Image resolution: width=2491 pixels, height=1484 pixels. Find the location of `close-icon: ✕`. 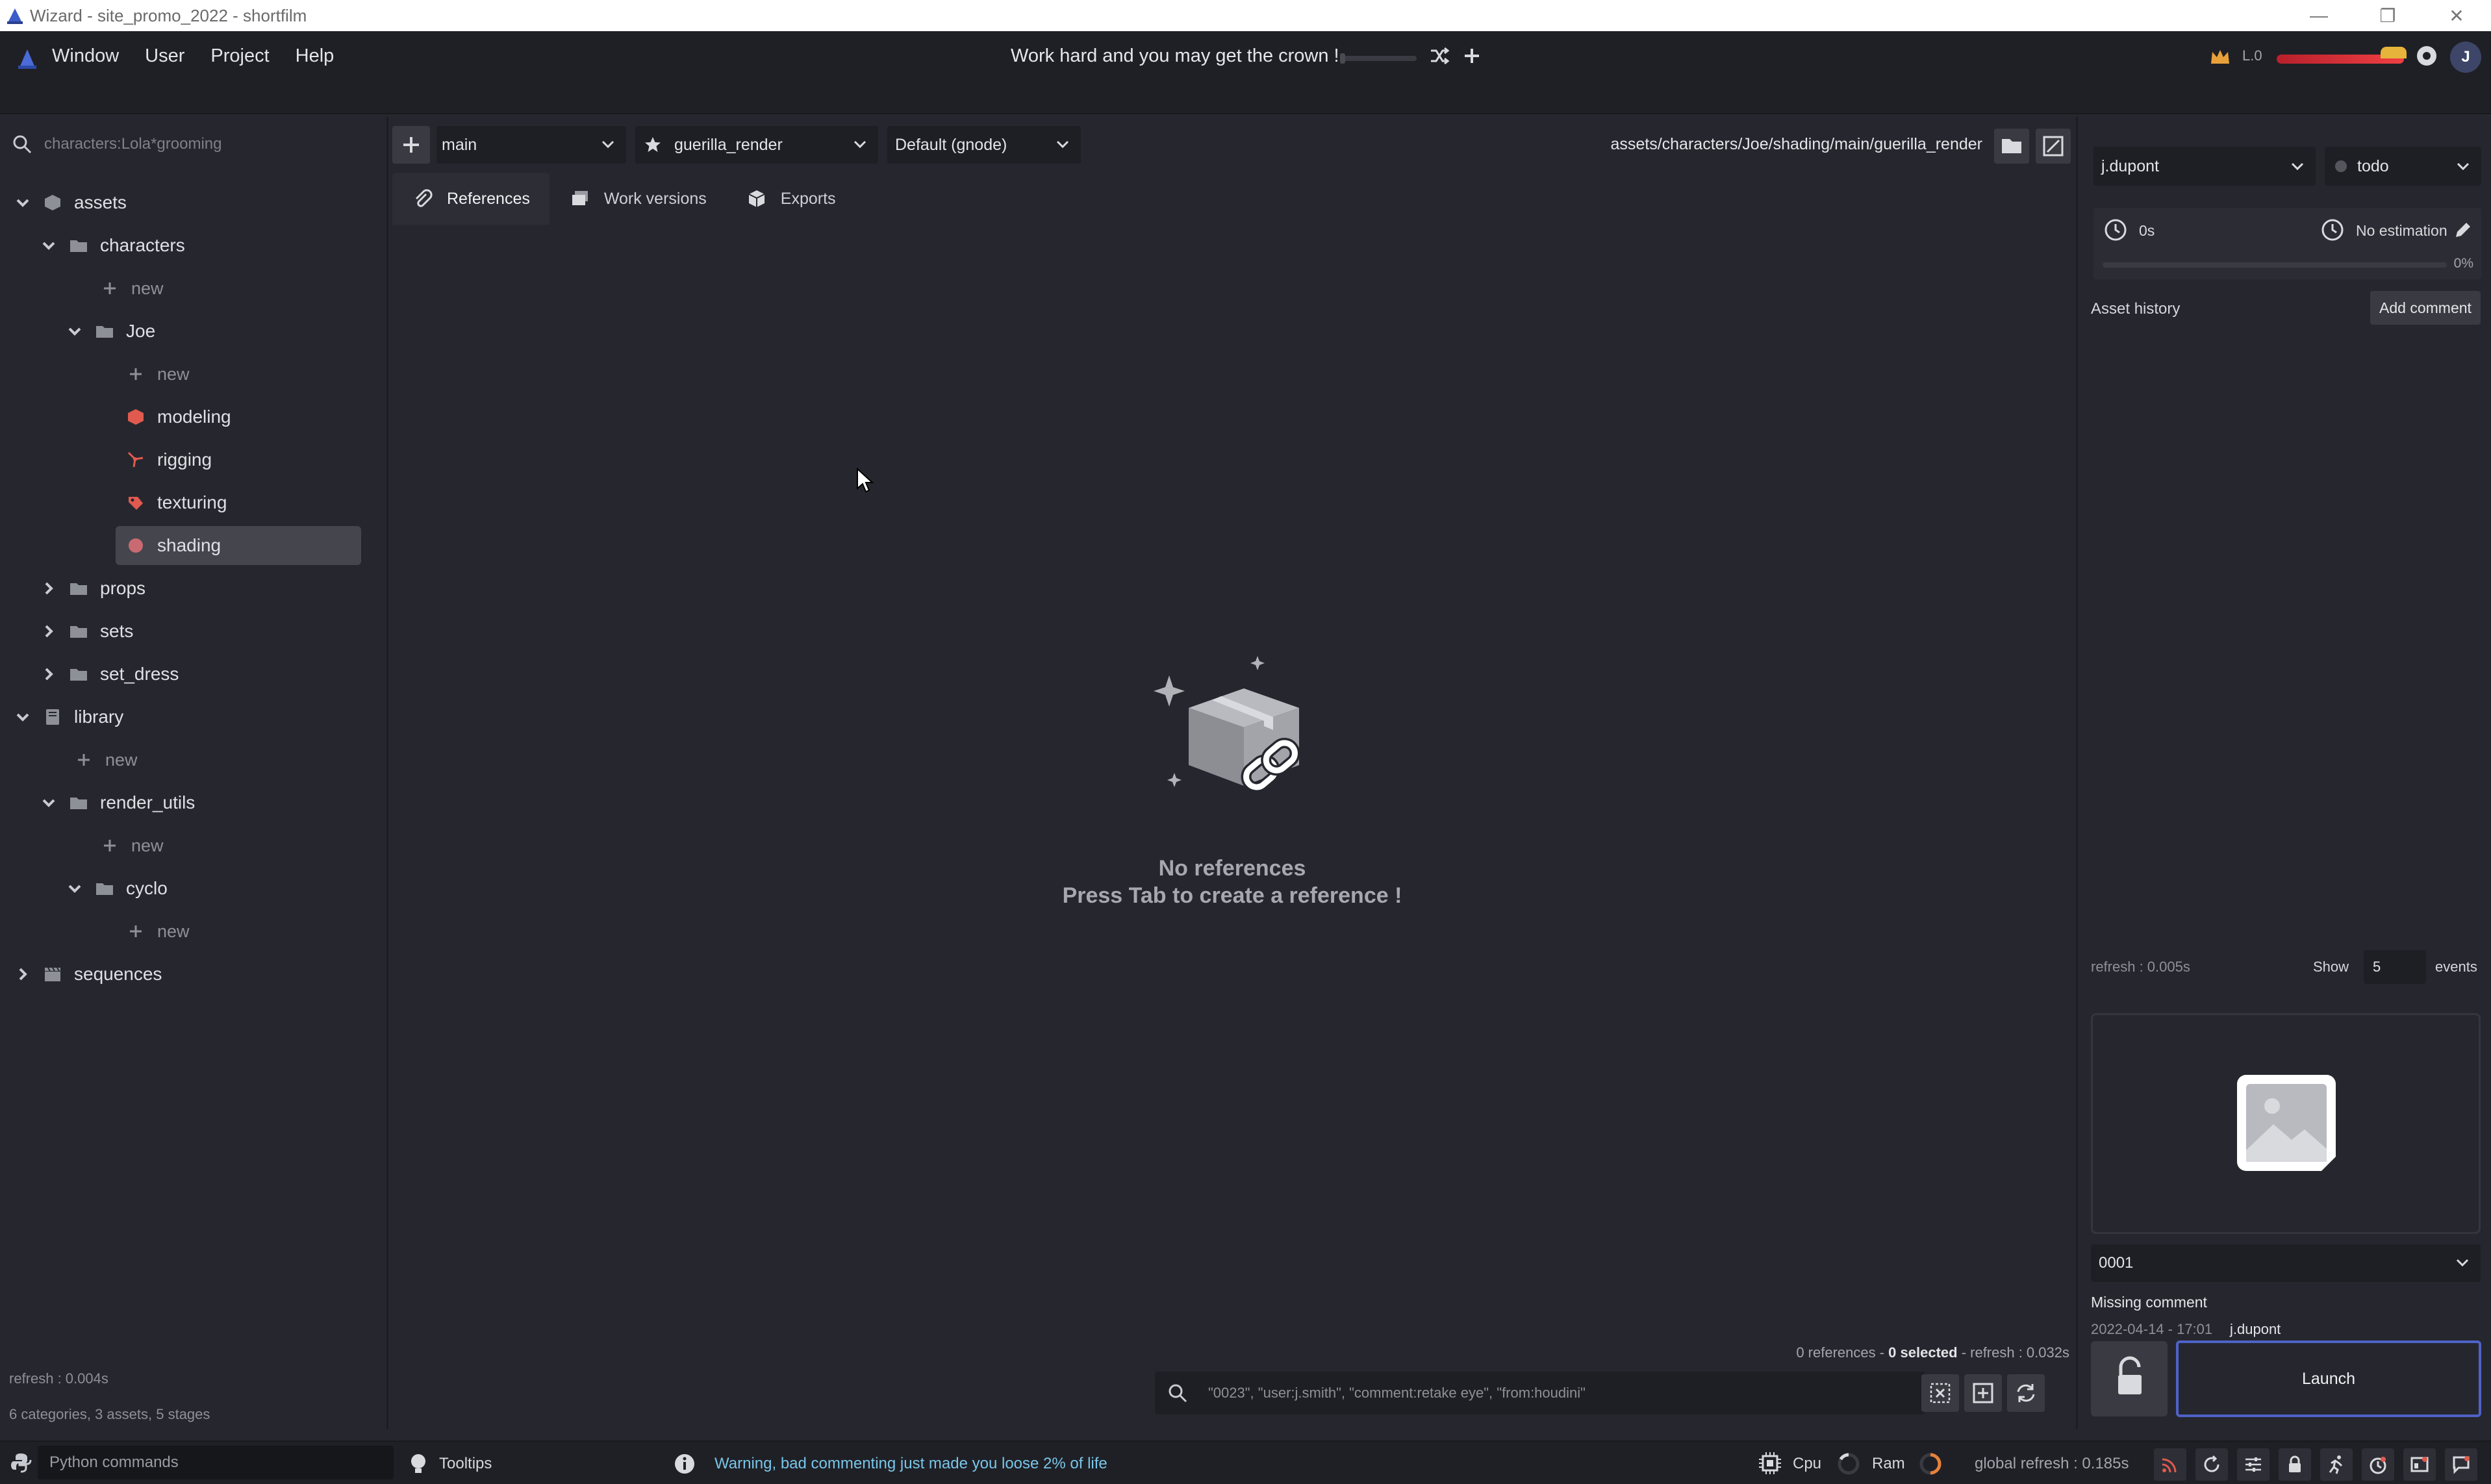

close-icon: ✕ is located at coordinates (2456, 16).